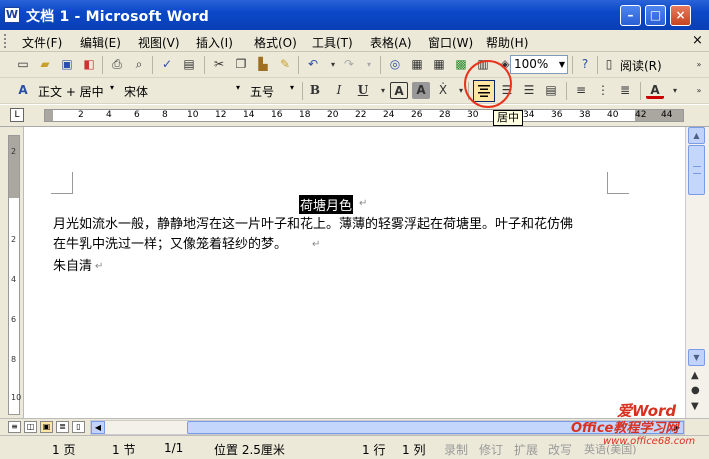  What do you see at coordinates (417, 64) in the screenshot?
I see `tables-borders-icon: ▦` at bounding box center [417, 64].